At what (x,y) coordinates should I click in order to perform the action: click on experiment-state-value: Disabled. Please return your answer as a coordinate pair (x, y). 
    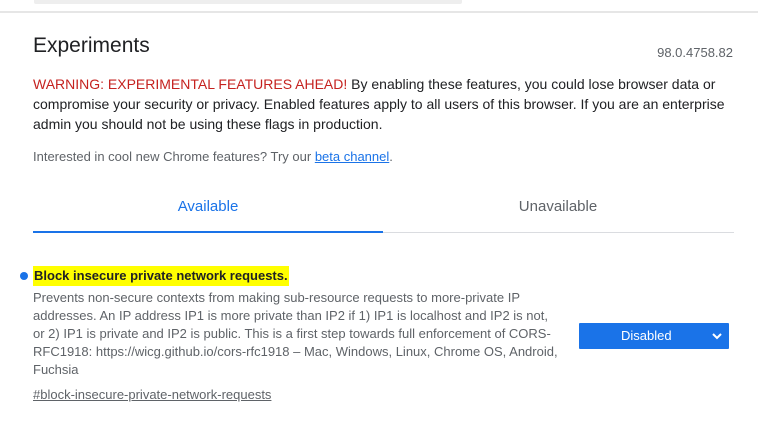
    Looking at the image, I should click on (646, 335).